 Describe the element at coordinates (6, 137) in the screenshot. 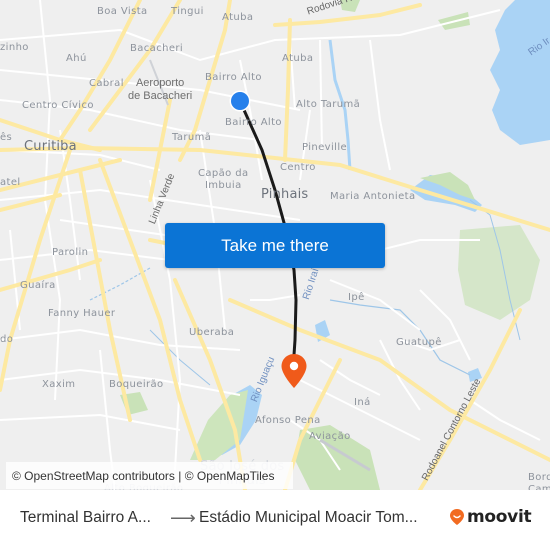

I see `map-label-es: ês` at that location.